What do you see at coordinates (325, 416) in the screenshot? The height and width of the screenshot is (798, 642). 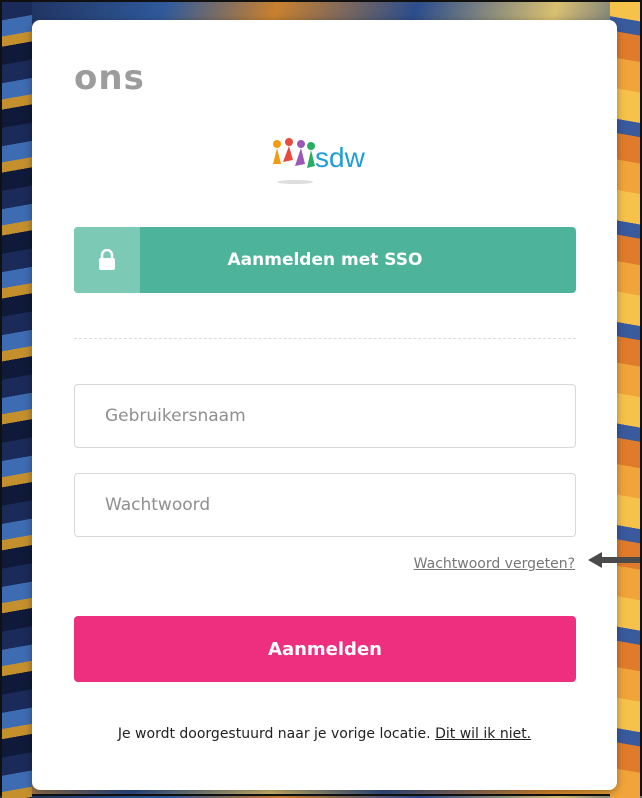 I see `username-input` at bounding box center [325, 416].